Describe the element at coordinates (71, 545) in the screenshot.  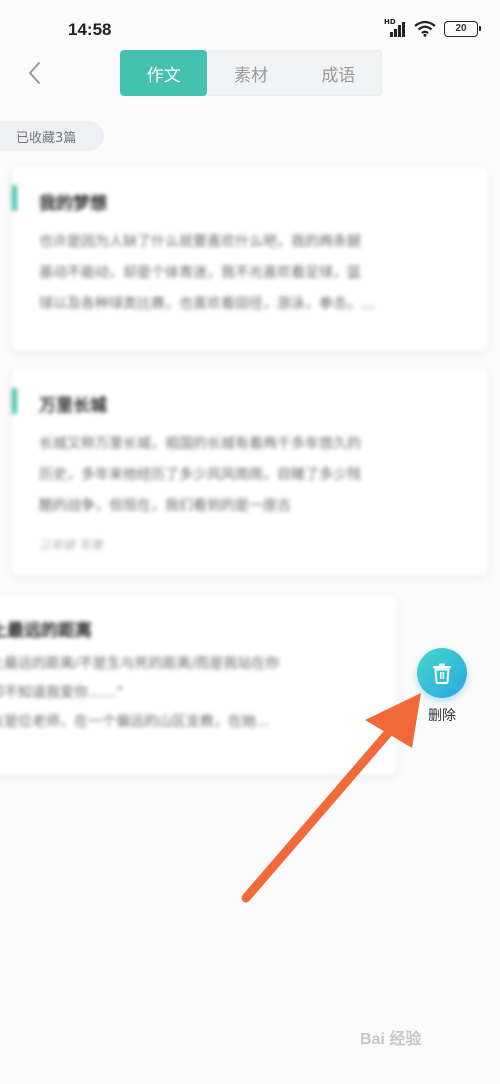
I see `card-meta: 三年级 写景` at that location.